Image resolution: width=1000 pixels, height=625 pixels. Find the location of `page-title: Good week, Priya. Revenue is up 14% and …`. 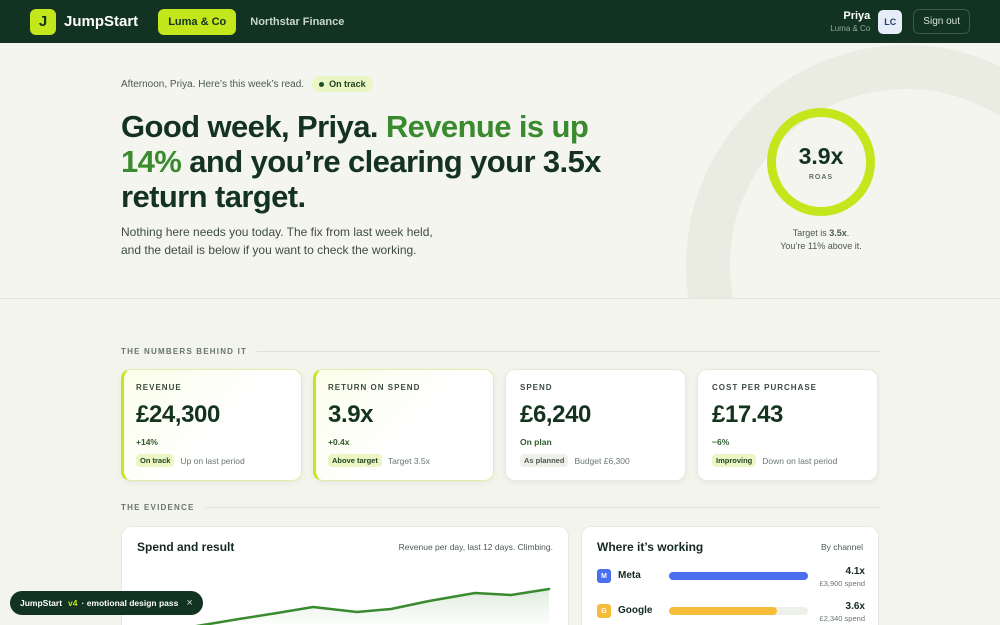

page-title: Good week, Priya. Revenue is up 14% and … is located at coordinates (371, 161).